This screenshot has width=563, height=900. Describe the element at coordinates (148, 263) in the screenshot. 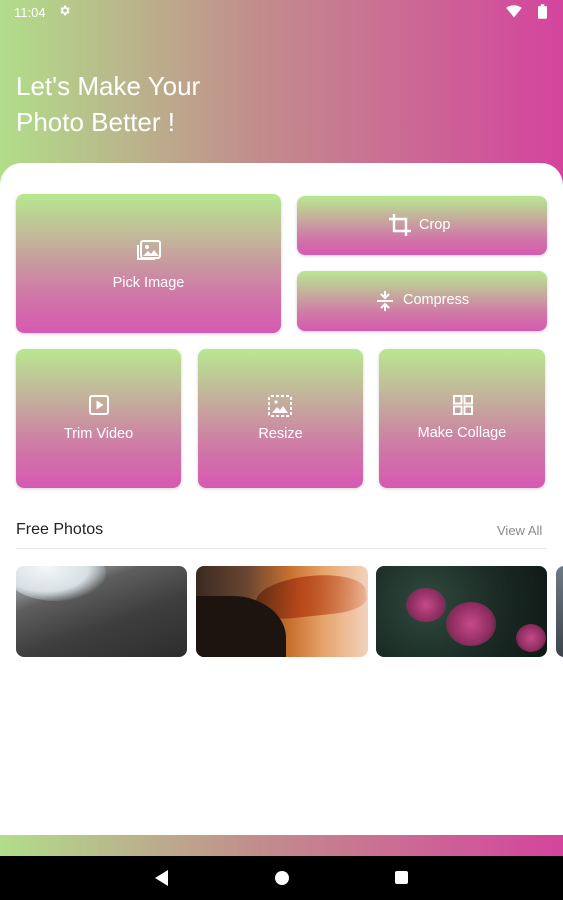

I see `pick-image-button: Pick Image` at that location.